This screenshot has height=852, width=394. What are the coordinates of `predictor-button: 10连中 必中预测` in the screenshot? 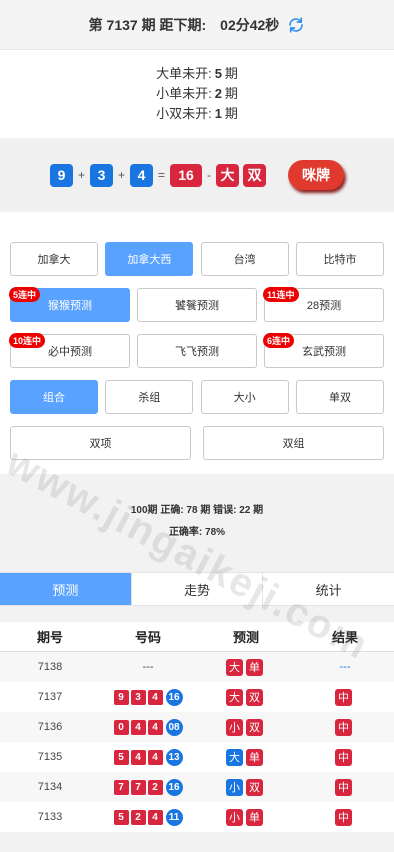 It's located at (69, 350).